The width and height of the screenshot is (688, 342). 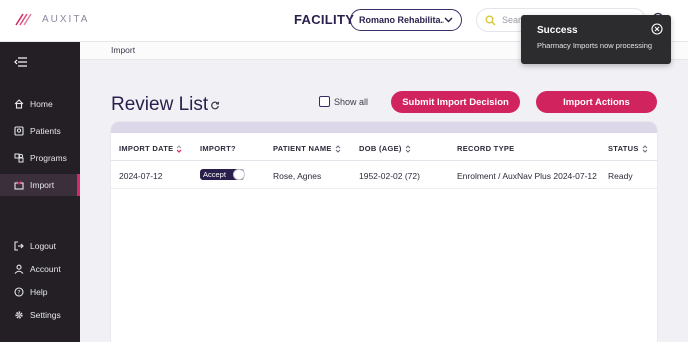 What do you see at coordinates (214, 174) in the screenshot?
I see `toggle-label: Accept` at bounding box center [214, 174].